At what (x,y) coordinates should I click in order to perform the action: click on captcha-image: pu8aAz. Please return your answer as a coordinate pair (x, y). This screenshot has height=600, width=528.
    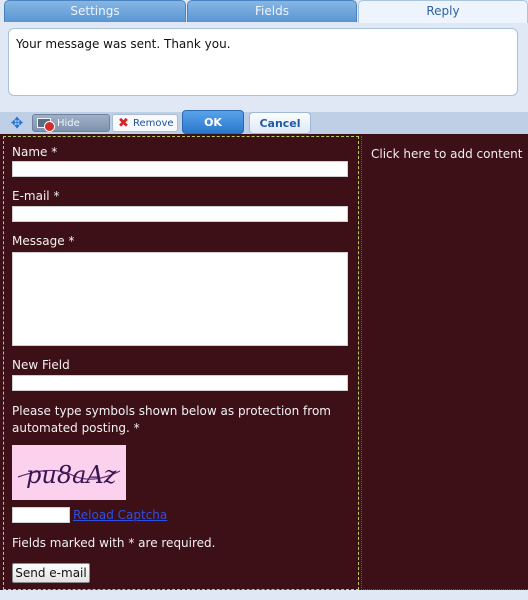
    Looking at the image, I should click on (69, 472).